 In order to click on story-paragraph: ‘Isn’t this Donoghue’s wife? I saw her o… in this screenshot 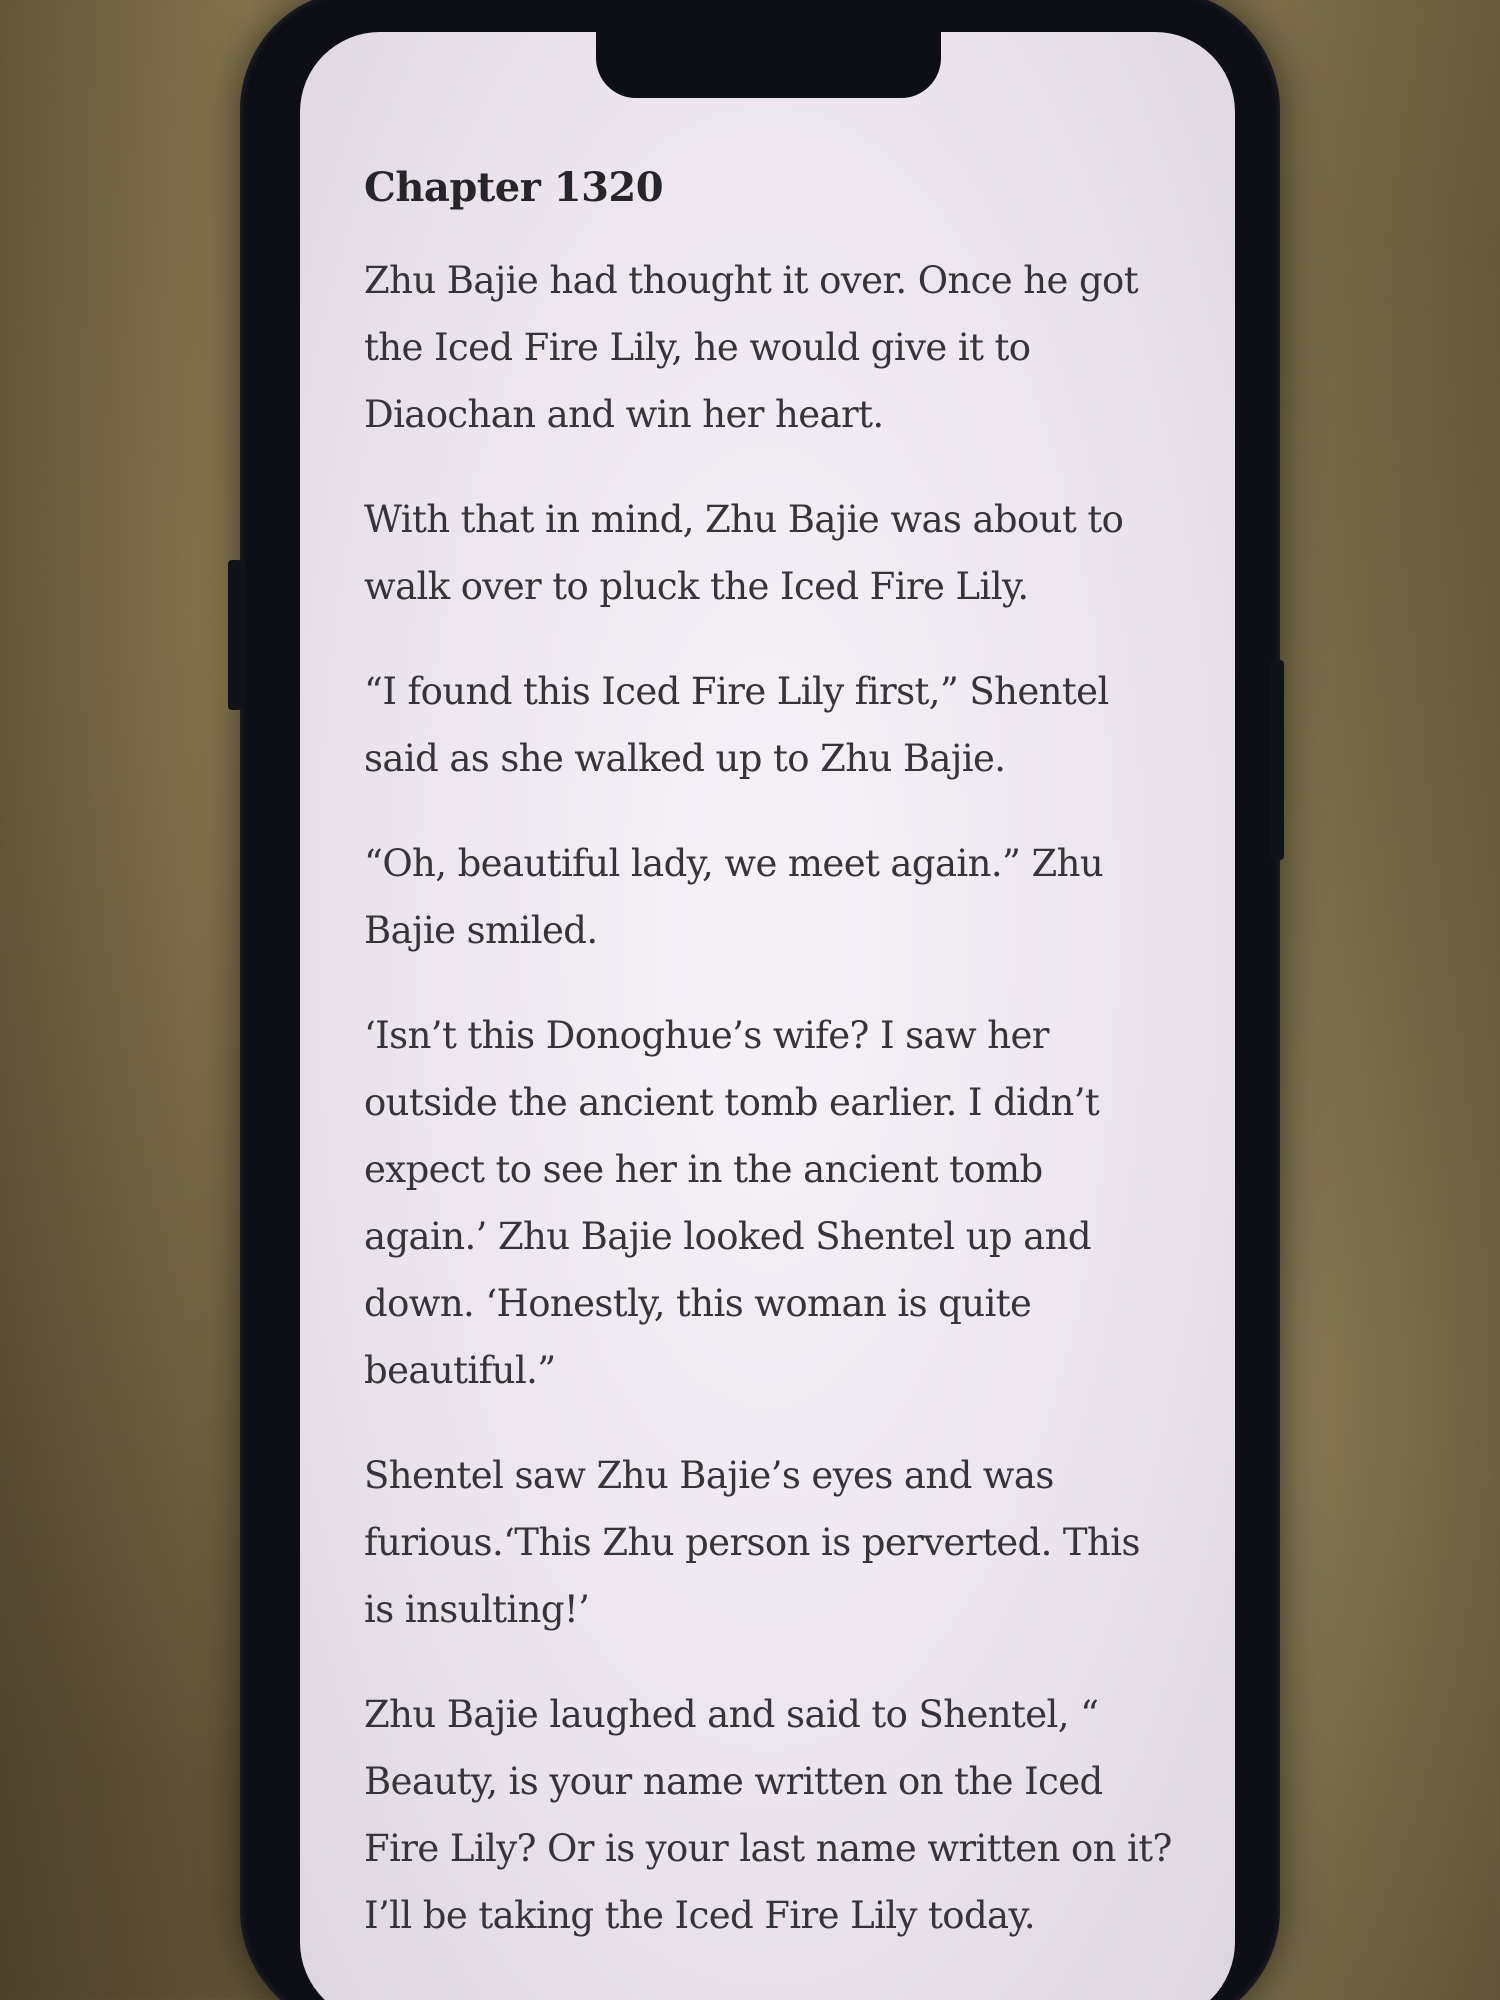, I will do `click(732, 1203)`.